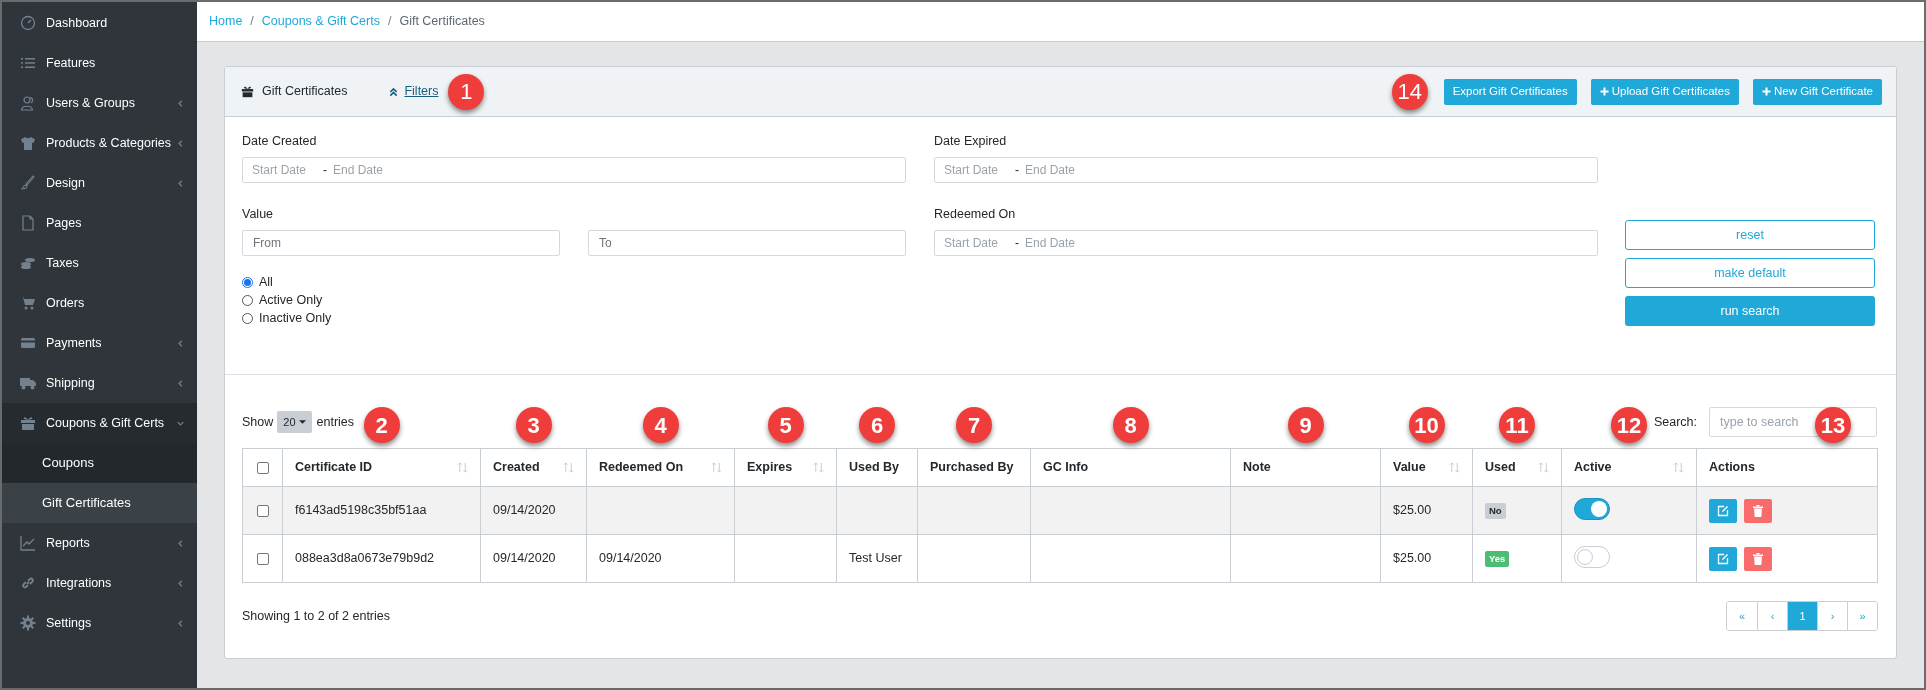 The image size is (1926, 690). Describe the element at coordinates (302, 422) in the screenshot. I see `caret-down-icon` at that location.